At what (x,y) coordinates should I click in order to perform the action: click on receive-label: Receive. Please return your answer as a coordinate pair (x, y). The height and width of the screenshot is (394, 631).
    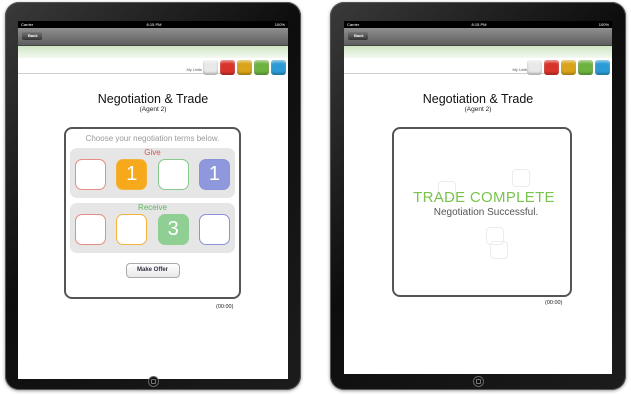
    Looking at the image, I should click on (152, 207).